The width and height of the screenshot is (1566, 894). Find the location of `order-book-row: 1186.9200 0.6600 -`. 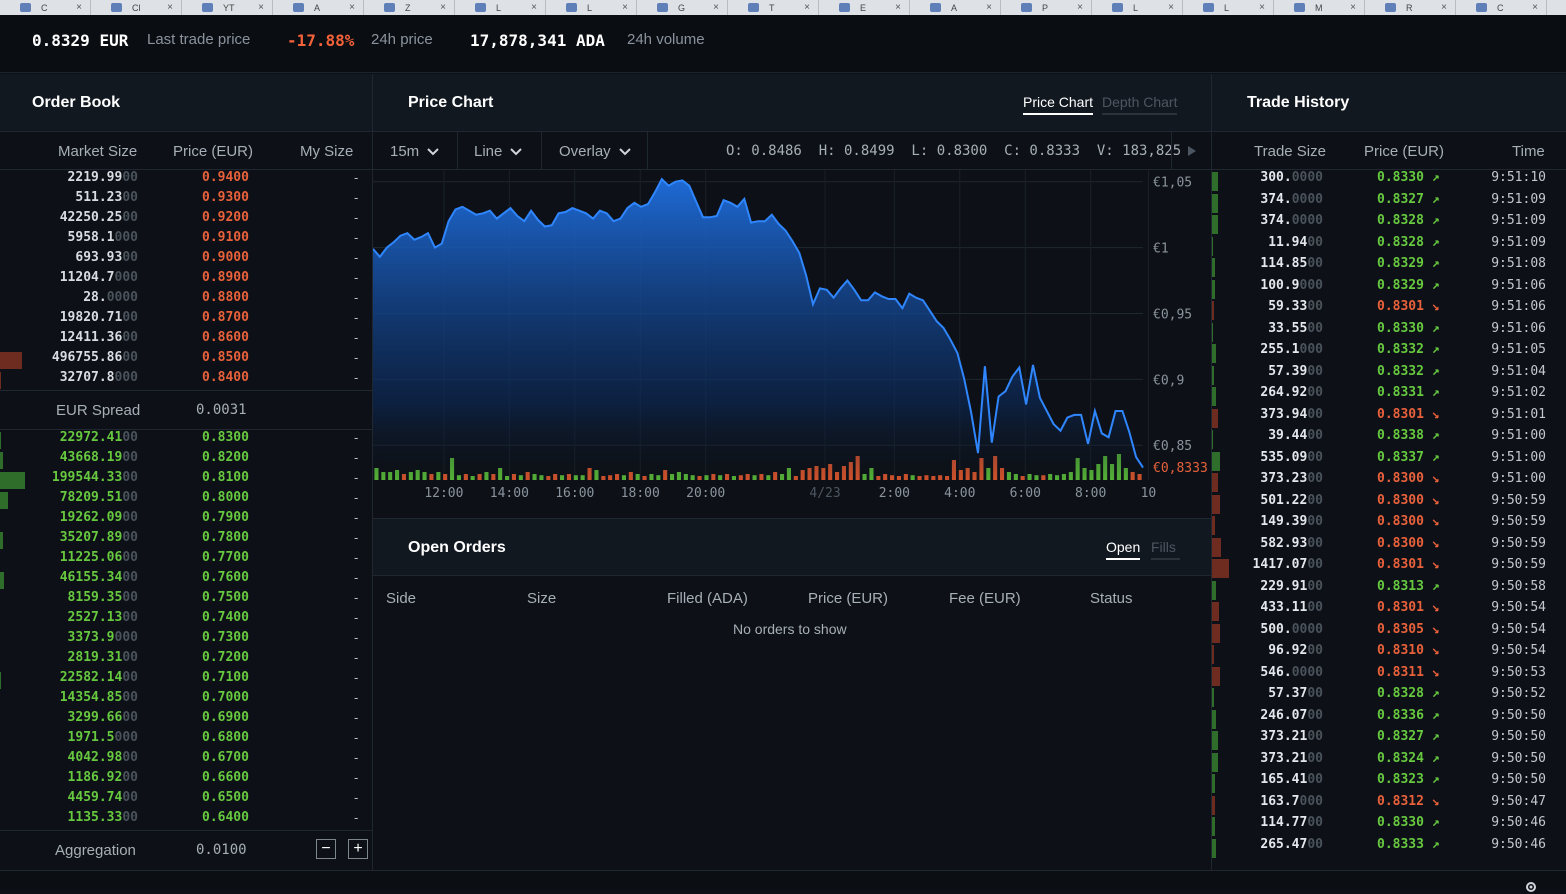

order-book-row: 1186.9200 0.6600 - is located at coordinates (186, 780).